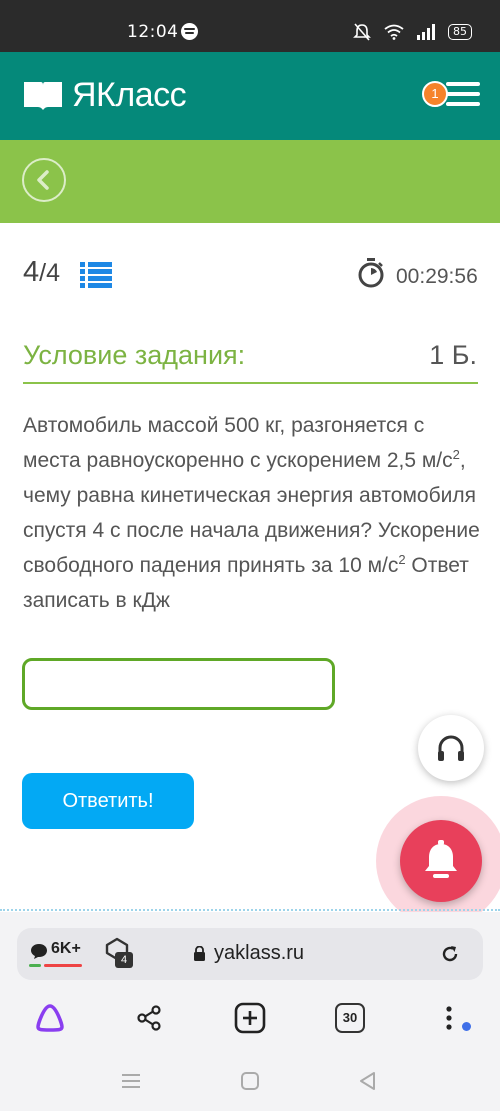 Image resolution: width=500 pixels, height=1111 pixels. Describe the element at coordinates (131, 1081) in the screenshot. I see `recent-apps-icon` at that location.